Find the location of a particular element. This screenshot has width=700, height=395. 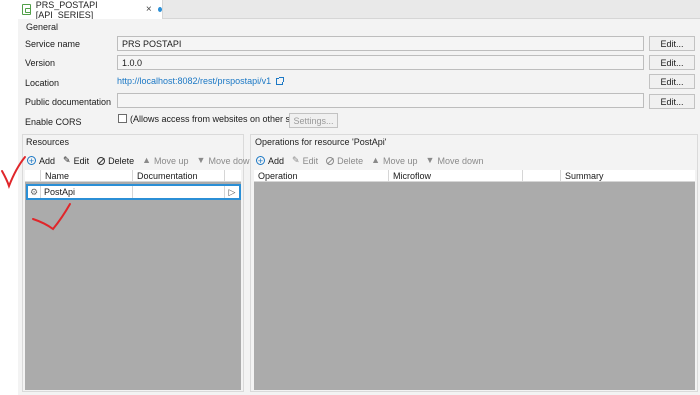

resources-header-documentation: Documentation is located at coordinates (179, 175).